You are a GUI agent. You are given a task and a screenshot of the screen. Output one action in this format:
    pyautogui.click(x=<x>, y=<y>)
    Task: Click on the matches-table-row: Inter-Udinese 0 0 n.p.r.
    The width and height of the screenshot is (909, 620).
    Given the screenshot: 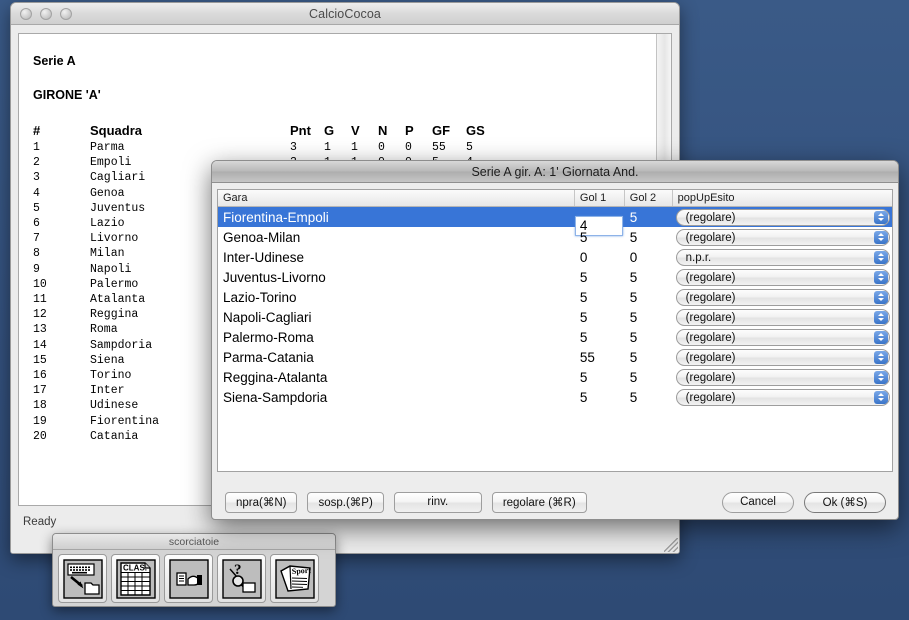 What is the action you would take?
    pyautogui.click(x=555, y=257)
    